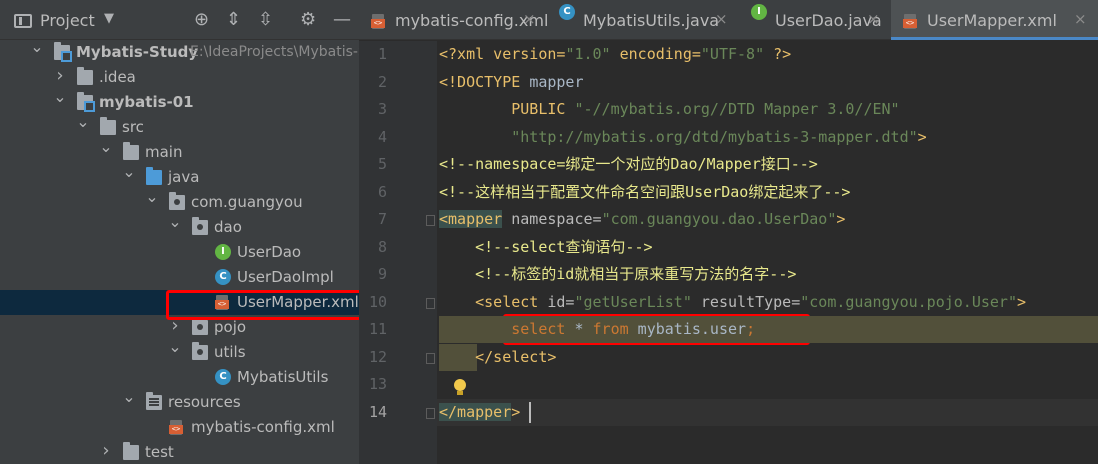 The image size is (1098, 464). Describe the element at coordinates (489, 301) in the screenshot. I see `code-token: <select` at that location.